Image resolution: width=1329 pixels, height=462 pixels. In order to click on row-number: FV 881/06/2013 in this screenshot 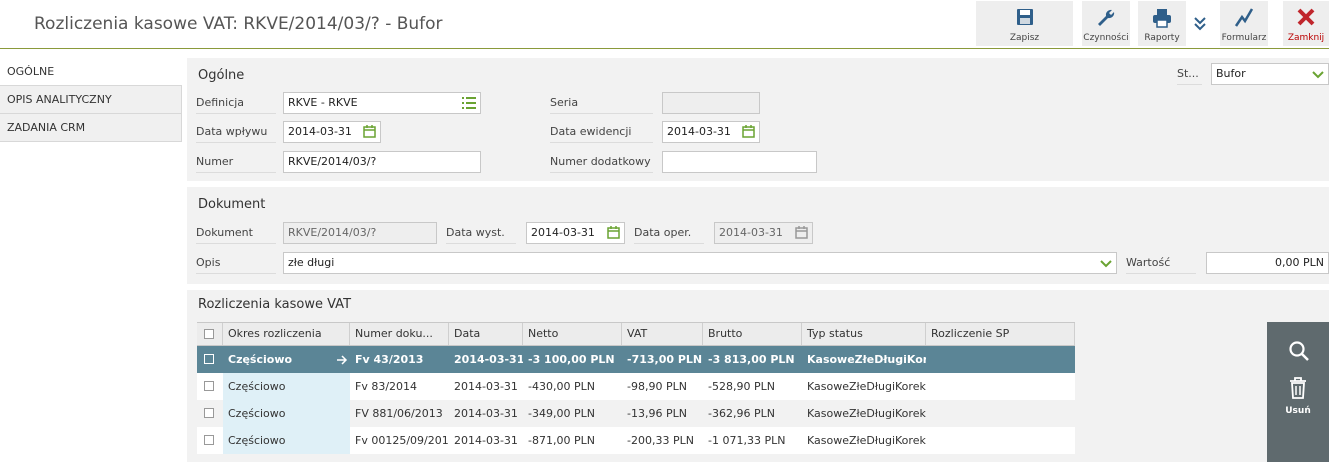, I will do `click(399, 413)`.